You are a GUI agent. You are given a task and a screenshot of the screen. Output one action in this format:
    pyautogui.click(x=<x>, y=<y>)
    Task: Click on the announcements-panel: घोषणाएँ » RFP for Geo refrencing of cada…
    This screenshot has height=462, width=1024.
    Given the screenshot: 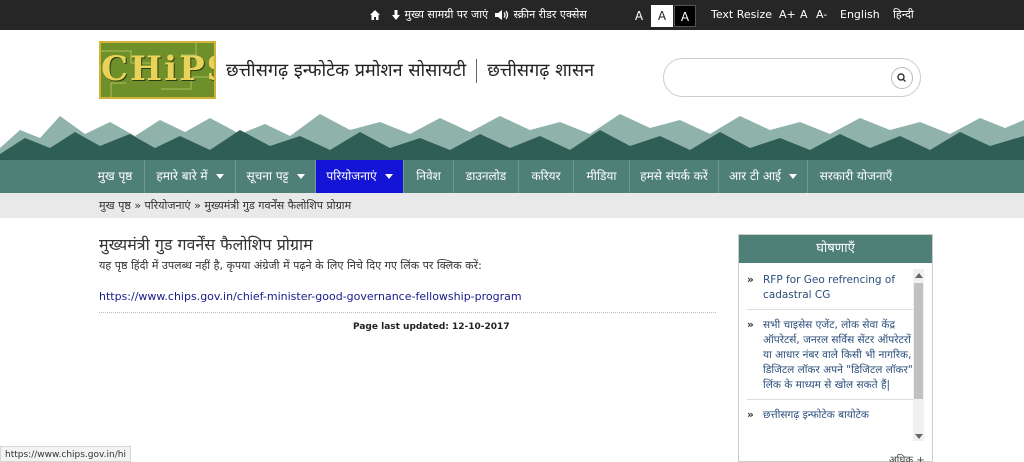 What is the action you would take?
    pyautogui.click(x=835, y=348)
    